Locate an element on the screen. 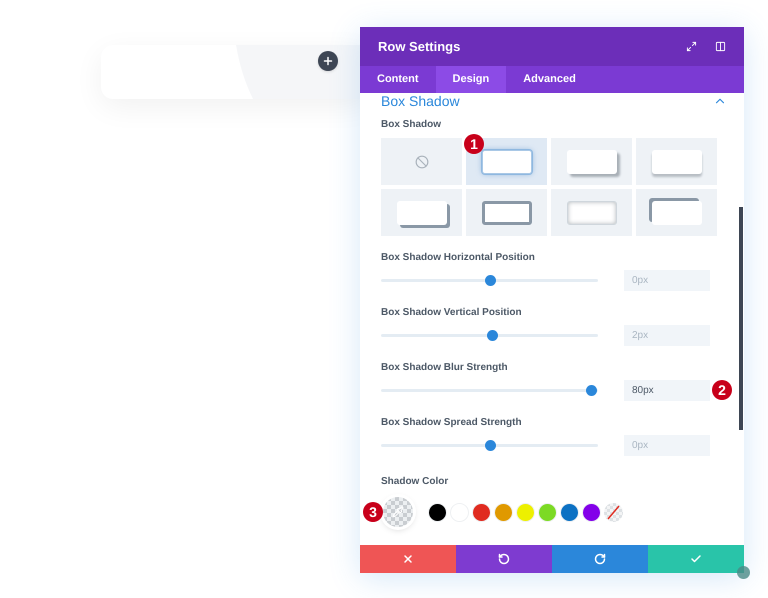 The height and width of the screenshot is (598, 768). step-badge: 1 is located at coordinates (474, 144).